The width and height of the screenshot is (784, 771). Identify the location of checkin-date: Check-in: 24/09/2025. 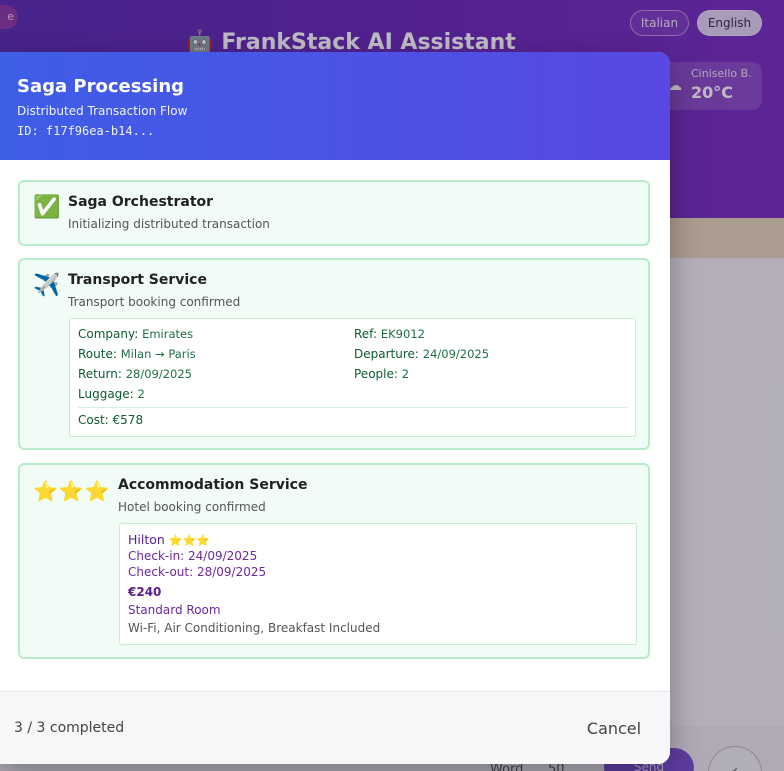
(193, 556).